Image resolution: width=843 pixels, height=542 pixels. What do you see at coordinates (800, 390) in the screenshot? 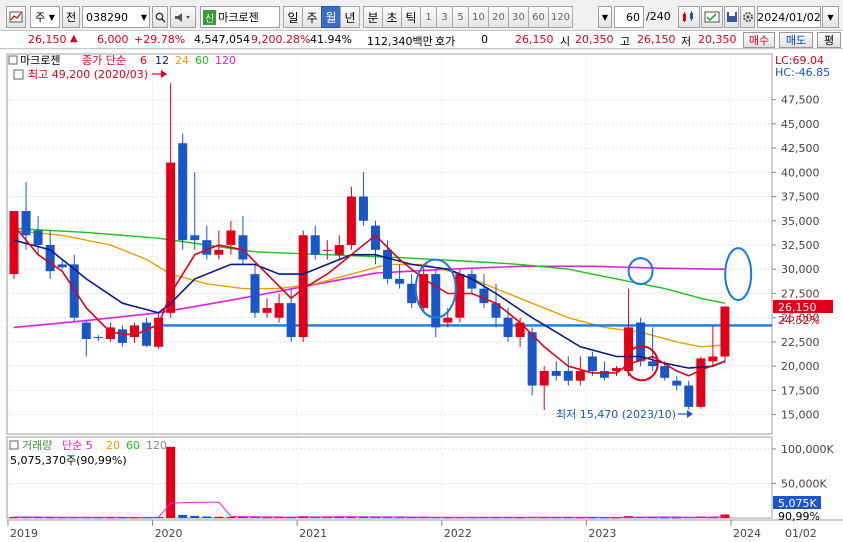
I see `price-tick-label: 17,500` at bounding box center [800, 390].